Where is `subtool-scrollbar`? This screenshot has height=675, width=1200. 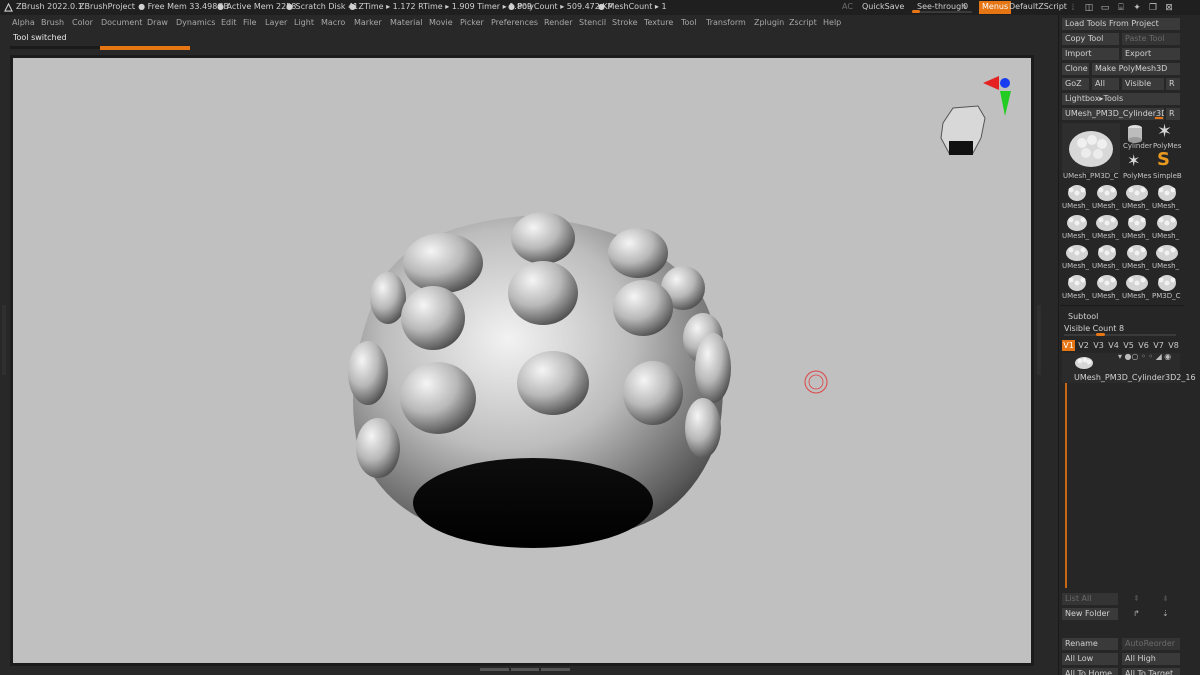 subtool-scrollbar is located at coordinates (1066, 485).